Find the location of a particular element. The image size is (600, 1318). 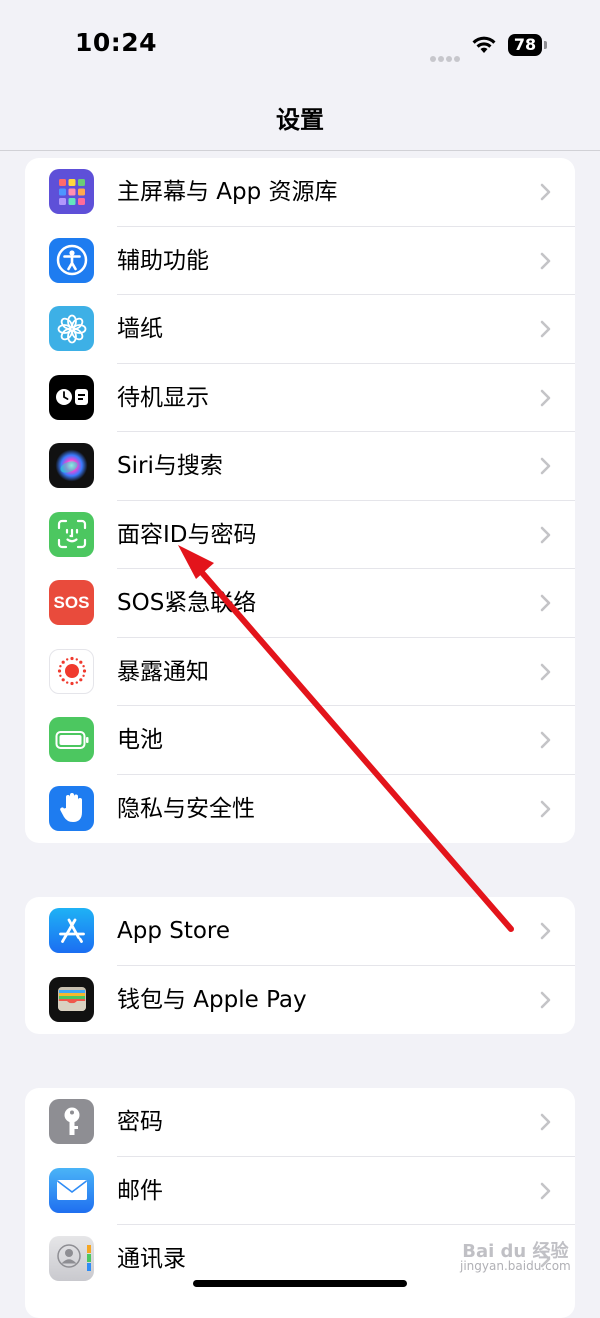

watermark: Bai du 经验 jingyan.baidu.com is located at coordinates (515, 1257).